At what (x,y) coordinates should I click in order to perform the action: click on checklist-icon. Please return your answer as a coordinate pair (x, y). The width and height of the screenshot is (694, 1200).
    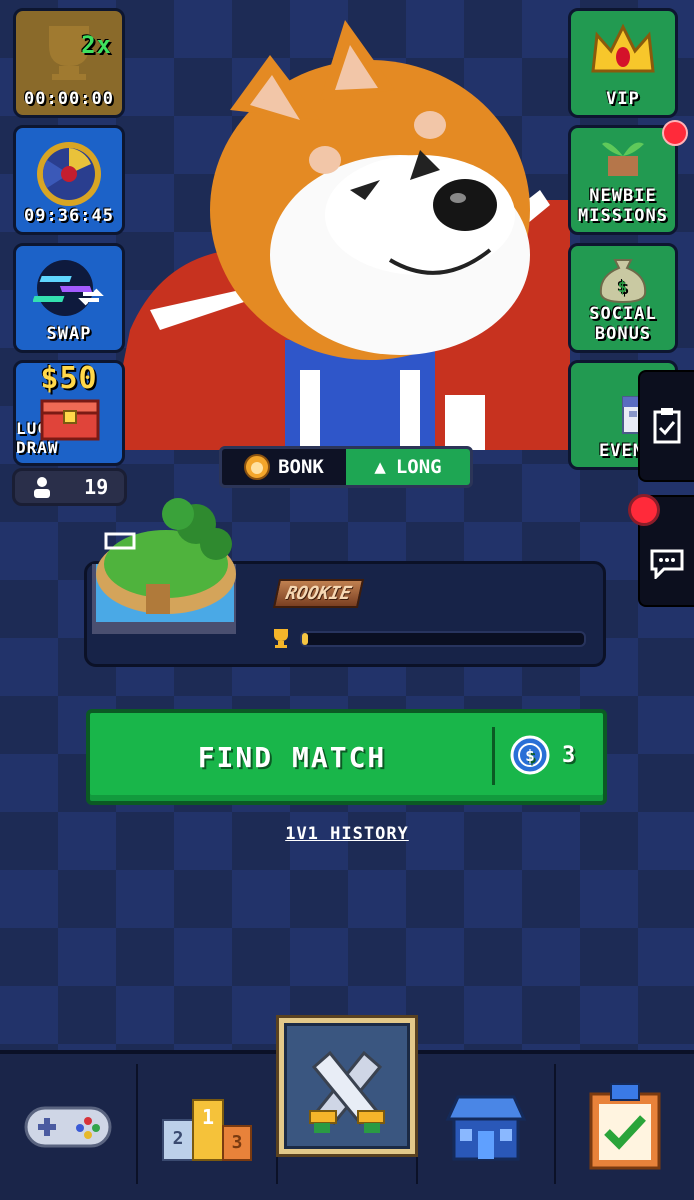
    Looking at the image, I should click on (625, 1126).